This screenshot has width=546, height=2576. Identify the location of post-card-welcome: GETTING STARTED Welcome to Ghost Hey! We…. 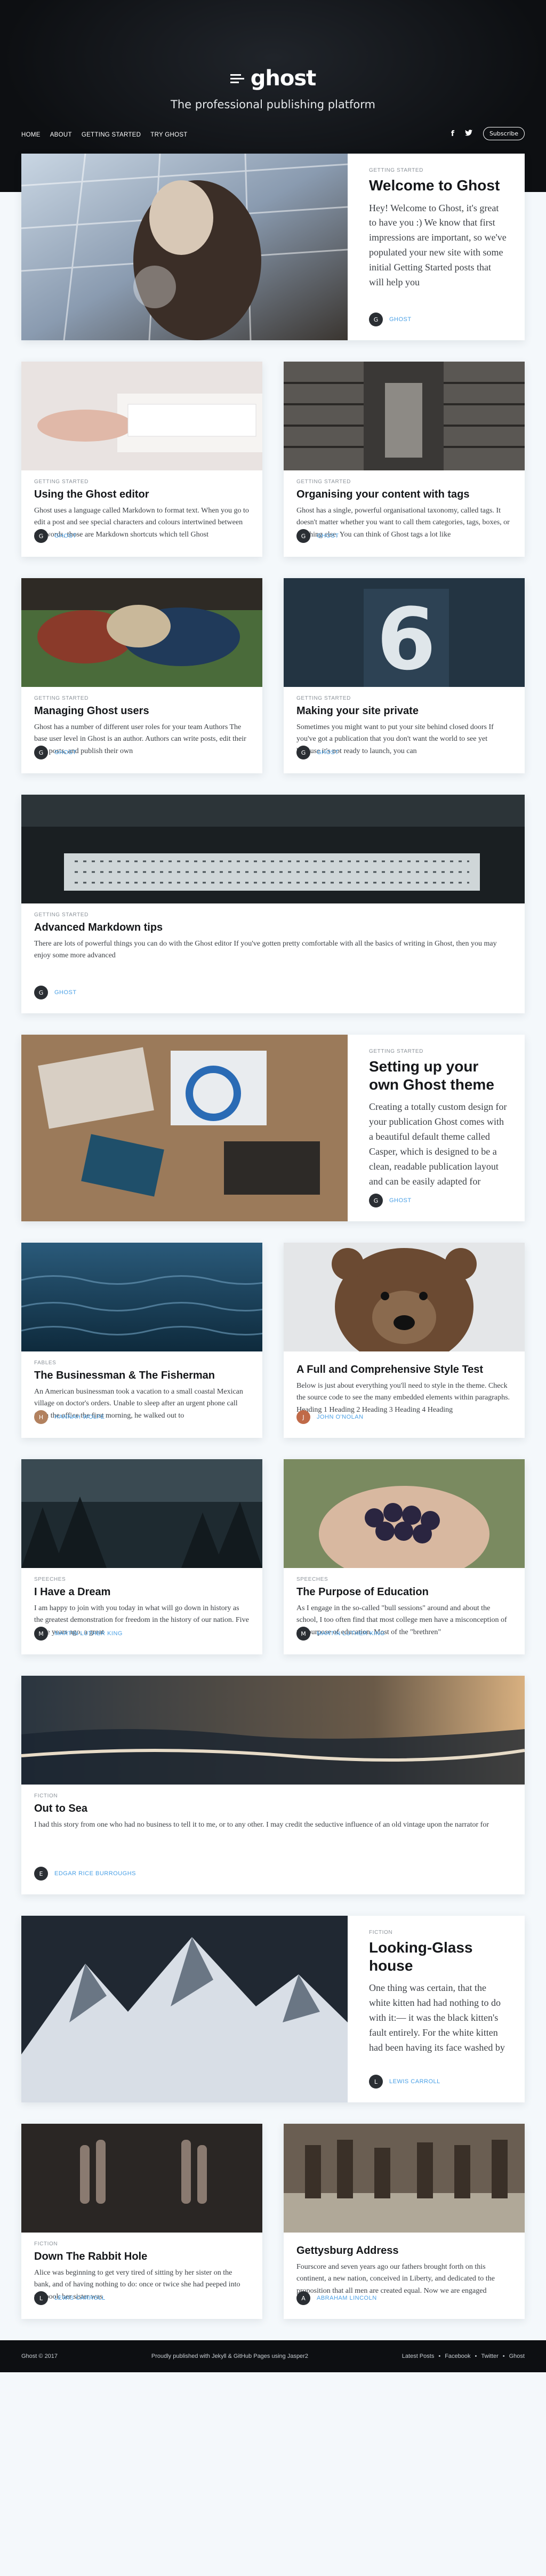
(273, 247).